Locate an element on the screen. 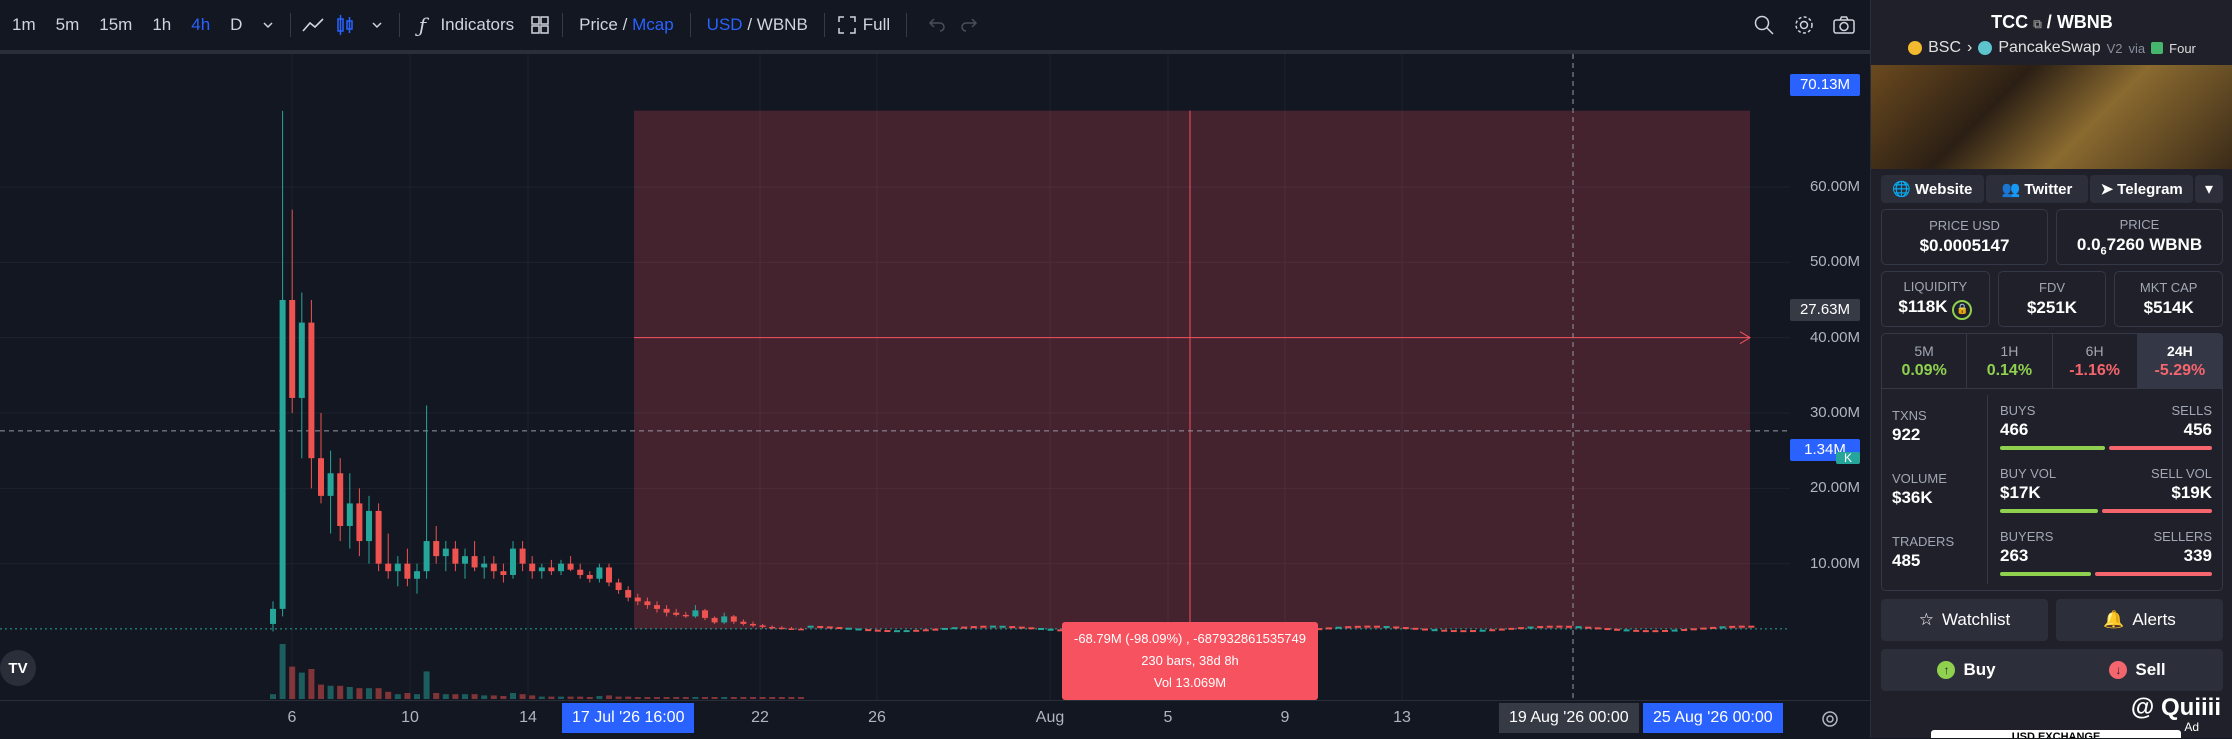 The height and width of the screenshot is (739, 2232). price-mcap-toggle: Price / Mcap is located at coordinates (626, 25).